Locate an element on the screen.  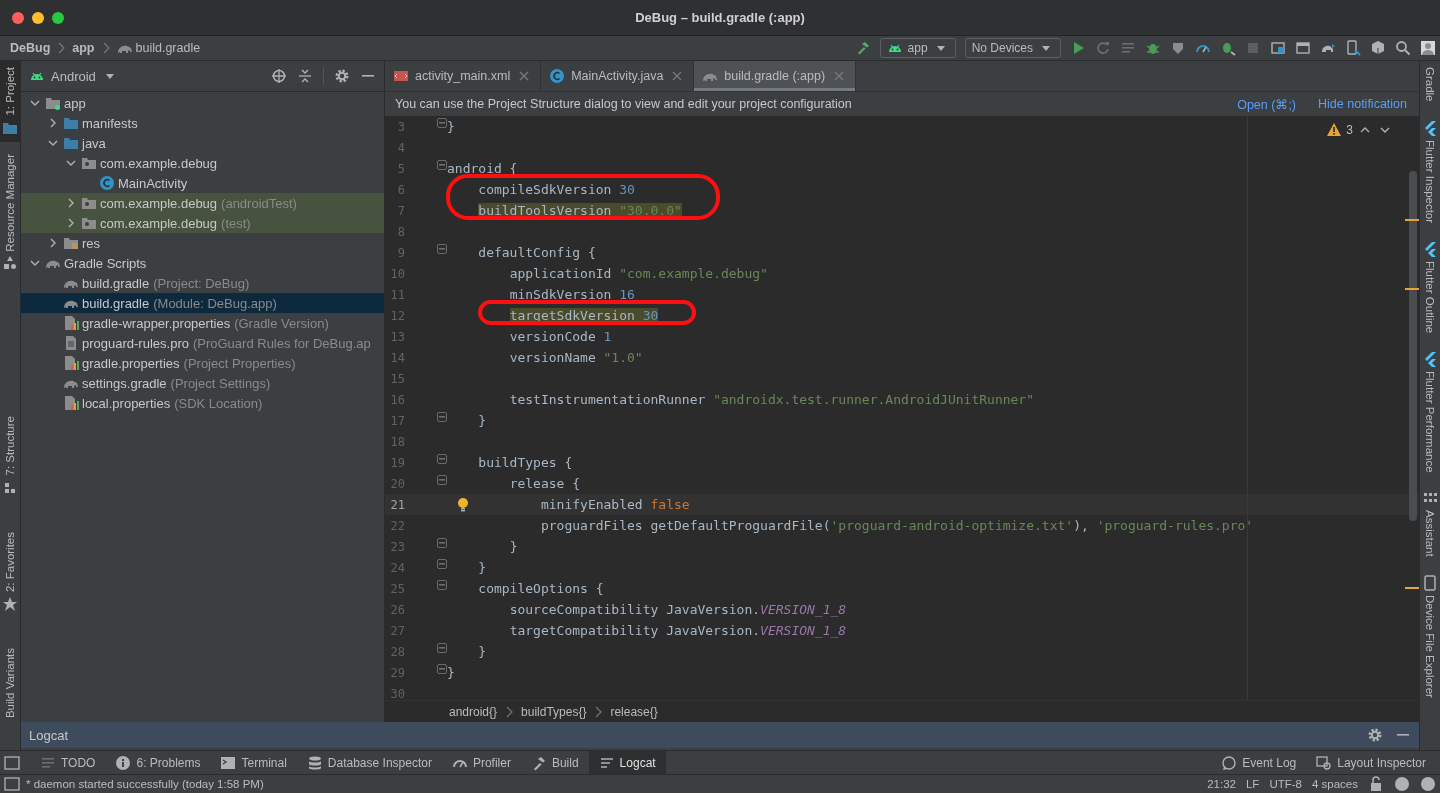
lock-icon is located at coordinates (1376, 784).